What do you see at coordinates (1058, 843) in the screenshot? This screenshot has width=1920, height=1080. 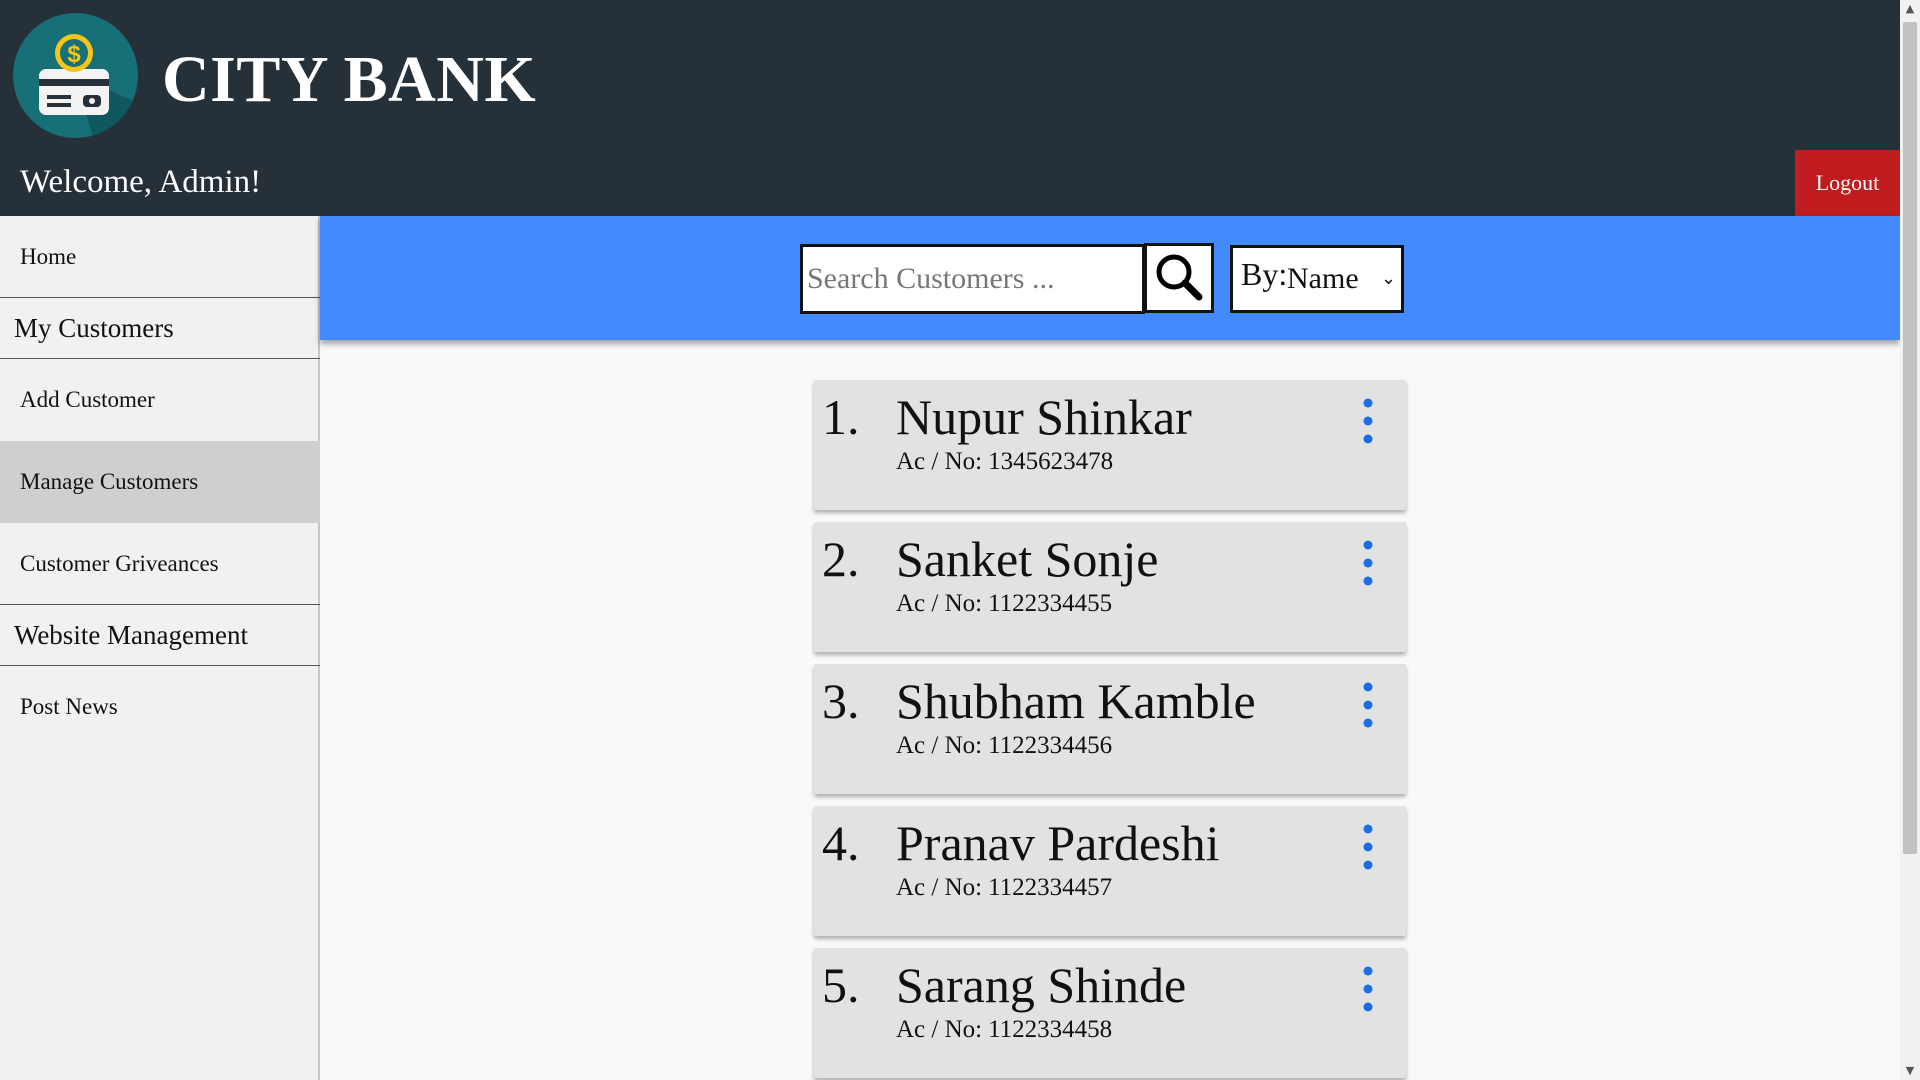 I see `customer-name: Pranav Pardeshi` at bounding box center [1058, 843].